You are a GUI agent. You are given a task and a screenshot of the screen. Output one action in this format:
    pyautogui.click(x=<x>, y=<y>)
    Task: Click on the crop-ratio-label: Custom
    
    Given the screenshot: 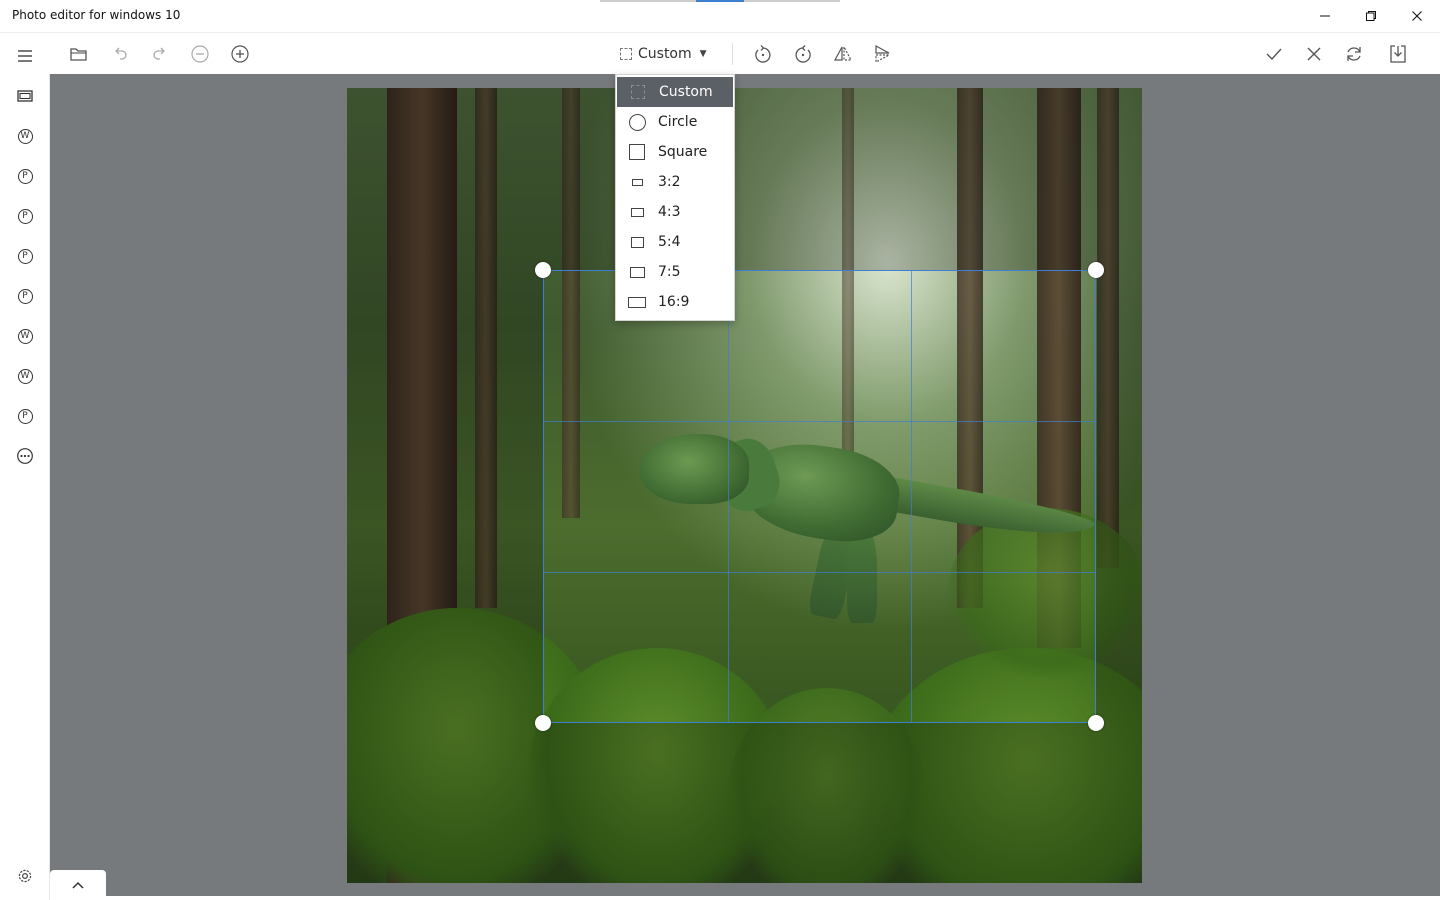 What is the action you would take?
    pyautogui.click(x=665, y=54)
    